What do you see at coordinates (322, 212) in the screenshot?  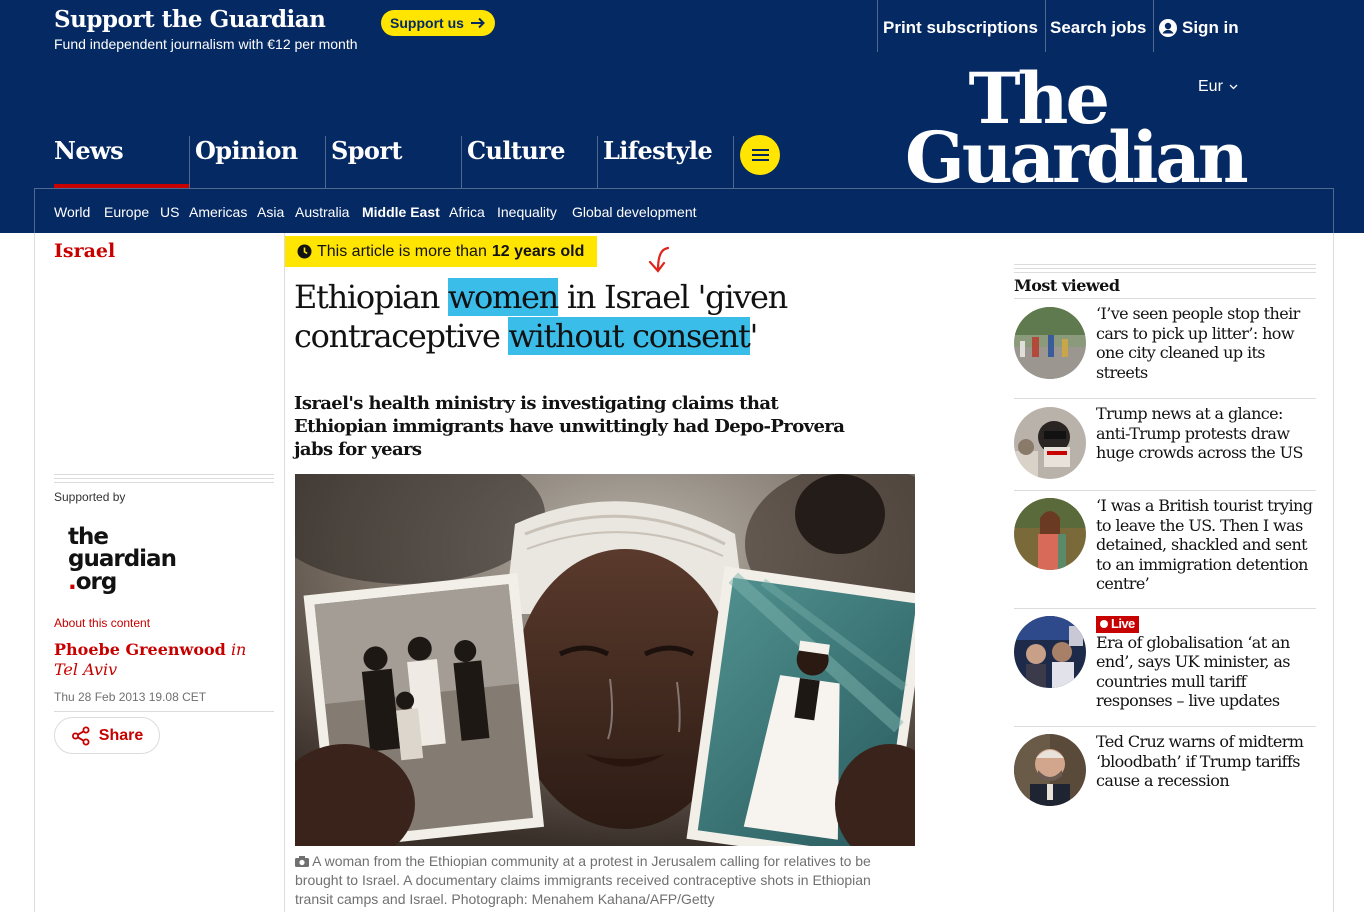 I see `subnav-australia: Australia` at bounding box center [322, 212].